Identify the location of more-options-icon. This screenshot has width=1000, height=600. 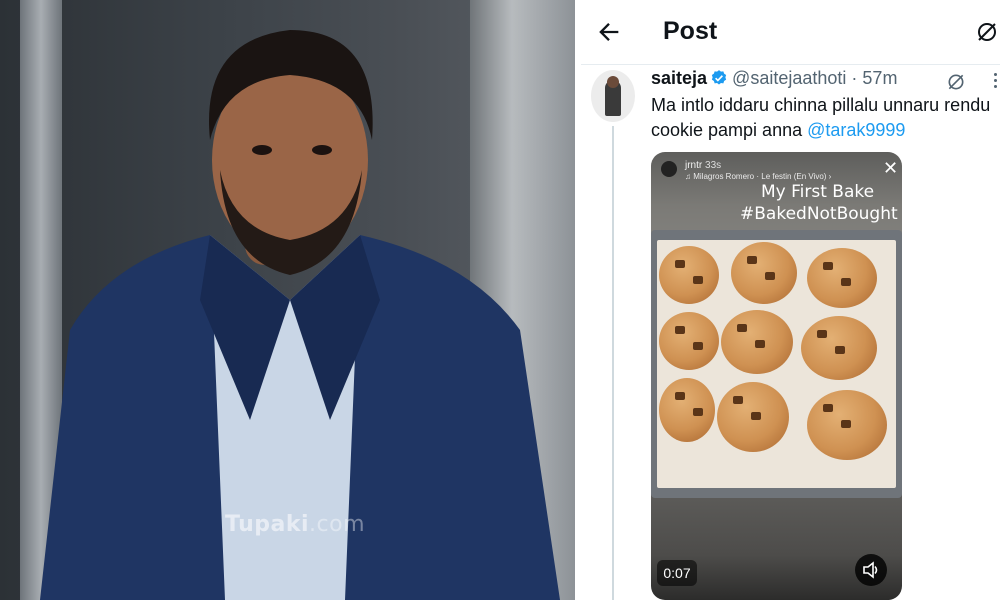
(994, 81).